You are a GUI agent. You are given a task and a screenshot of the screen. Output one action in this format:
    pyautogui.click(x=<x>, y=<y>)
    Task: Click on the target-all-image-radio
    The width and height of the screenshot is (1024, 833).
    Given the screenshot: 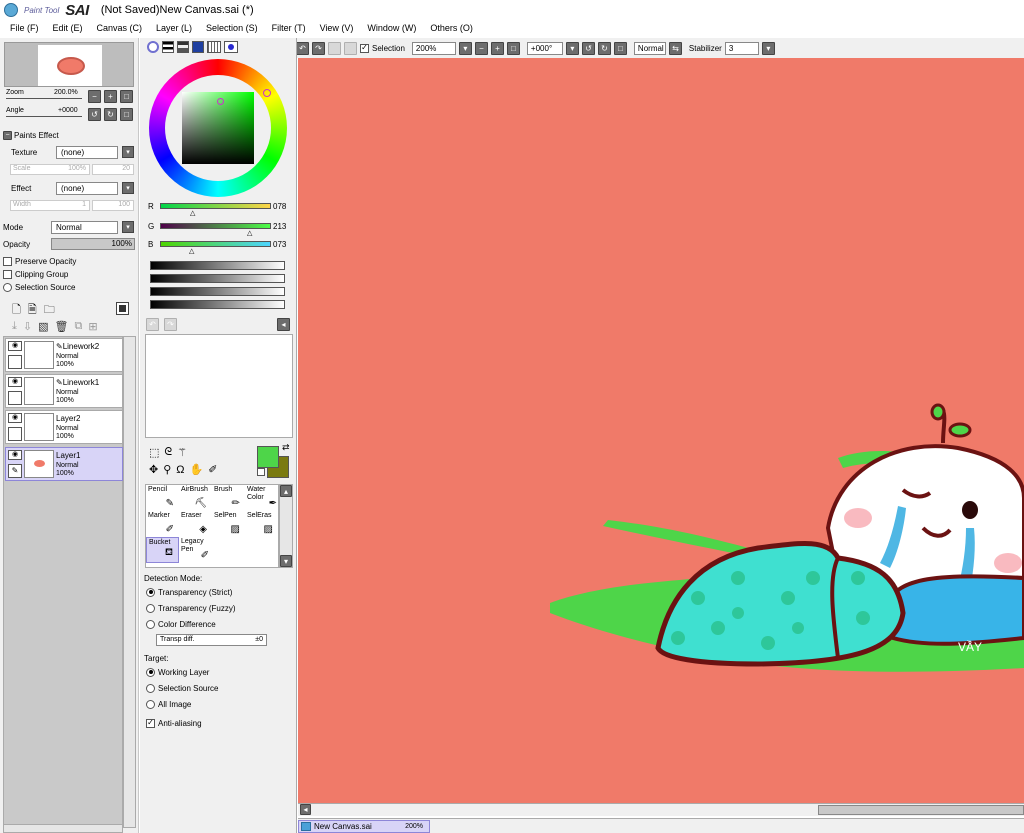 What is the action you would take?
    pyautogui.click(x=150, y=704)
    